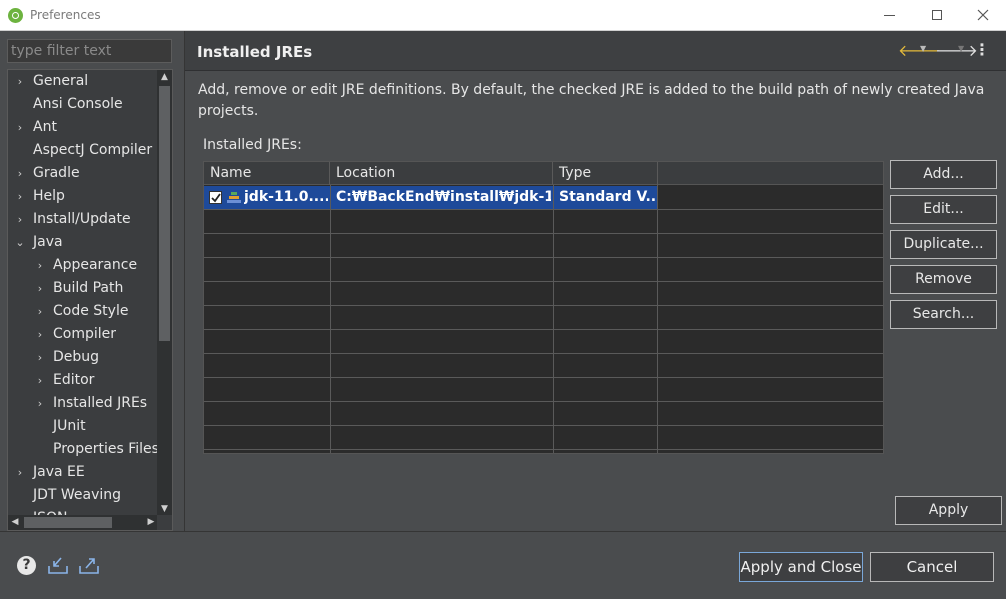 The image size is (1006, 599). What do you see at coordinates (89, 51) in the screenshot?
I see `filter-input` at bounding box center [89, 51].